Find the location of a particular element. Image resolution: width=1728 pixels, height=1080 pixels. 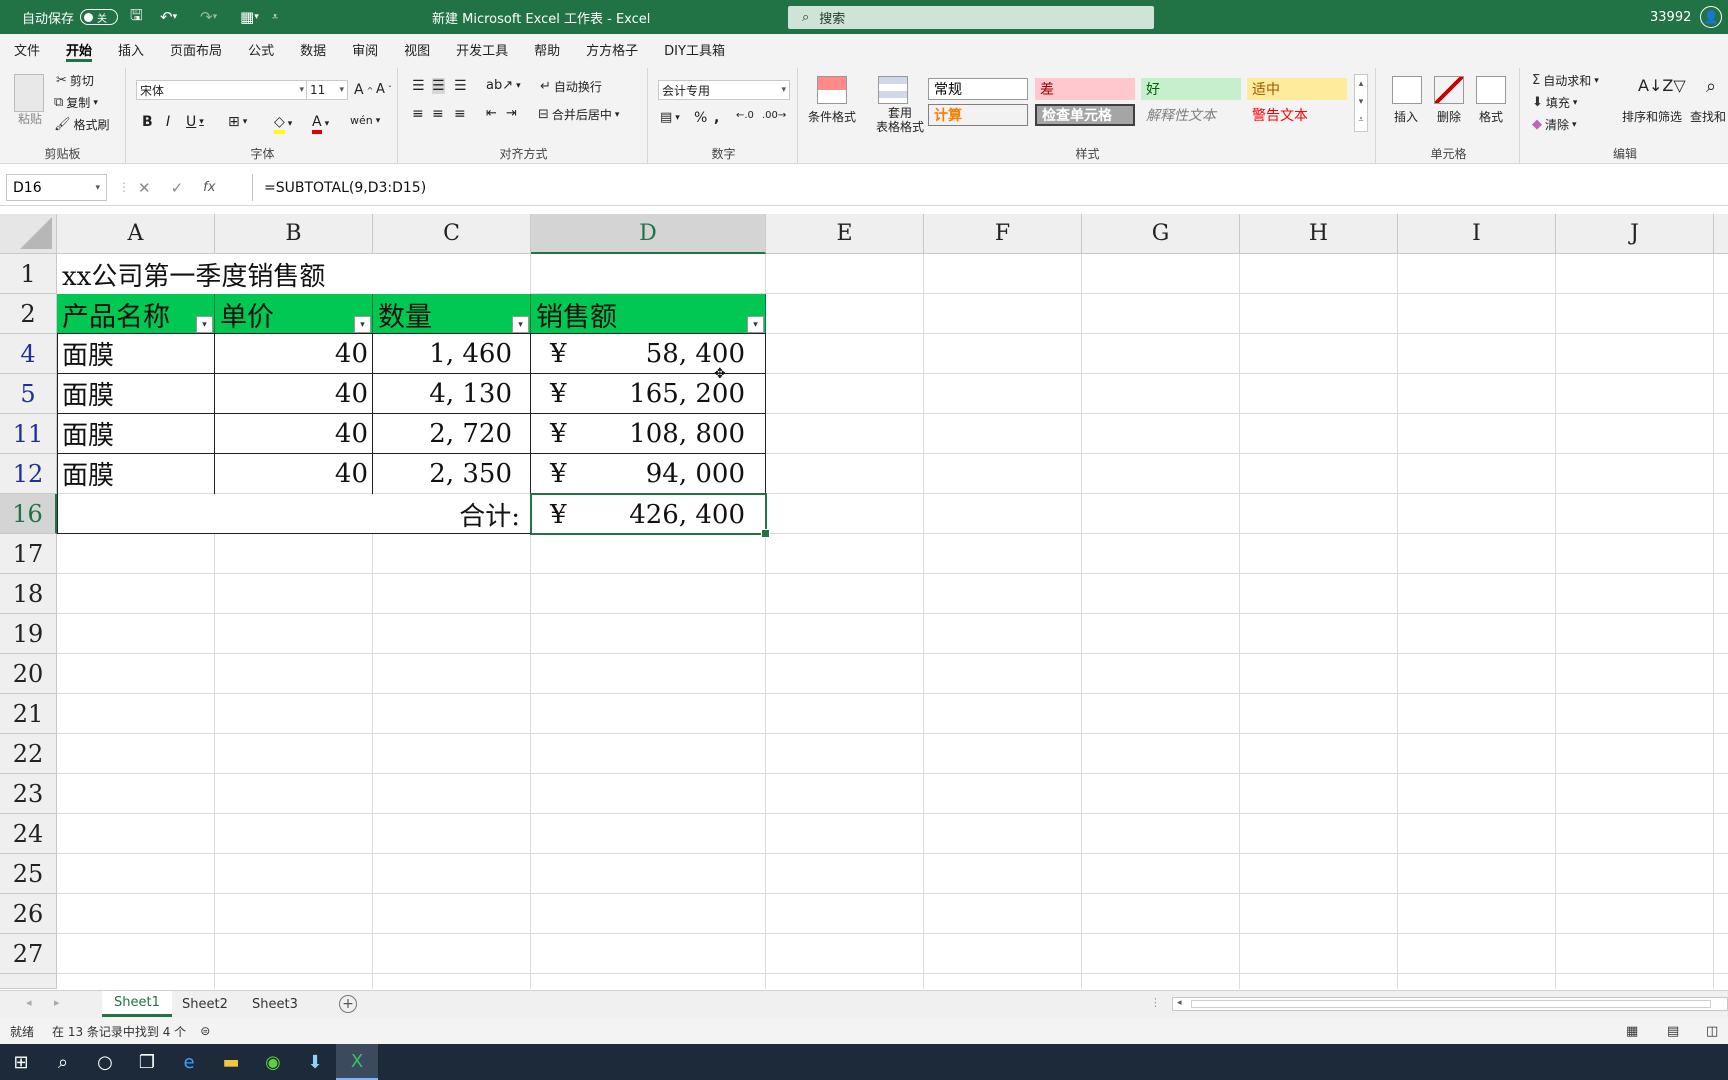

increase-decimal-icon: ←.0 is located at coordinates (745, 115).